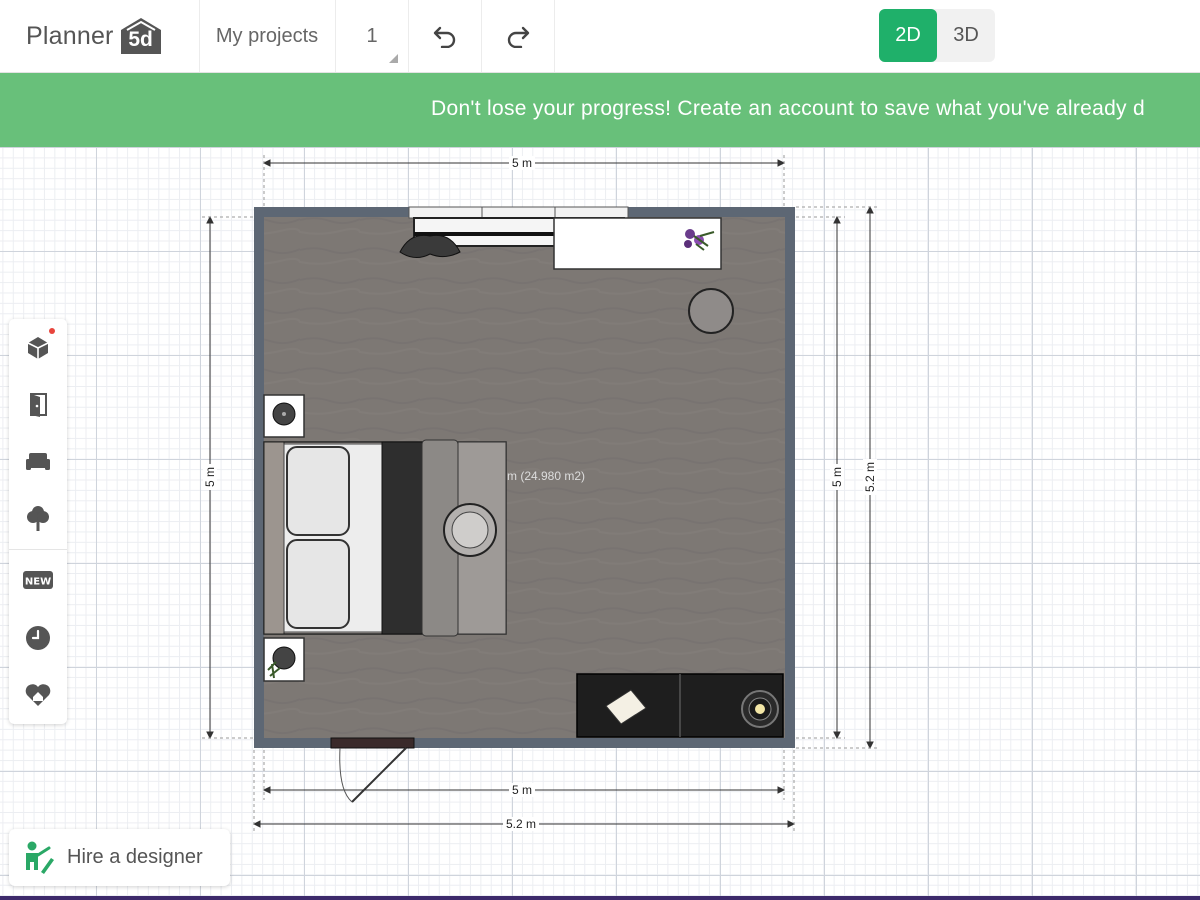  What do you see at coordinates (600, 898) in the screenshot?
I see `bottom-edge-bar` at bounding box center [600, 898].